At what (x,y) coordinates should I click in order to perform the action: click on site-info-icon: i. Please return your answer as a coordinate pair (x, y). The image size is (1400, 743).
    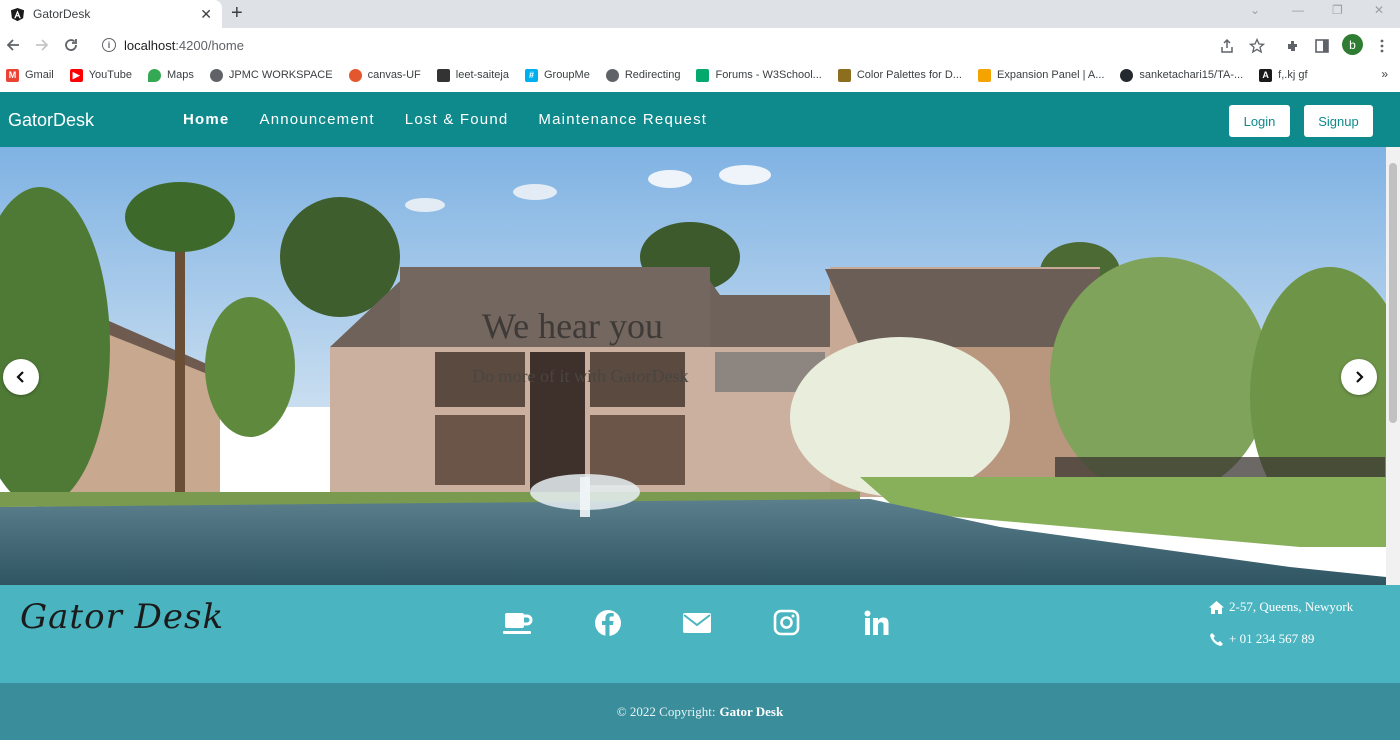
    Looking at the image, I should click on (109, 45).